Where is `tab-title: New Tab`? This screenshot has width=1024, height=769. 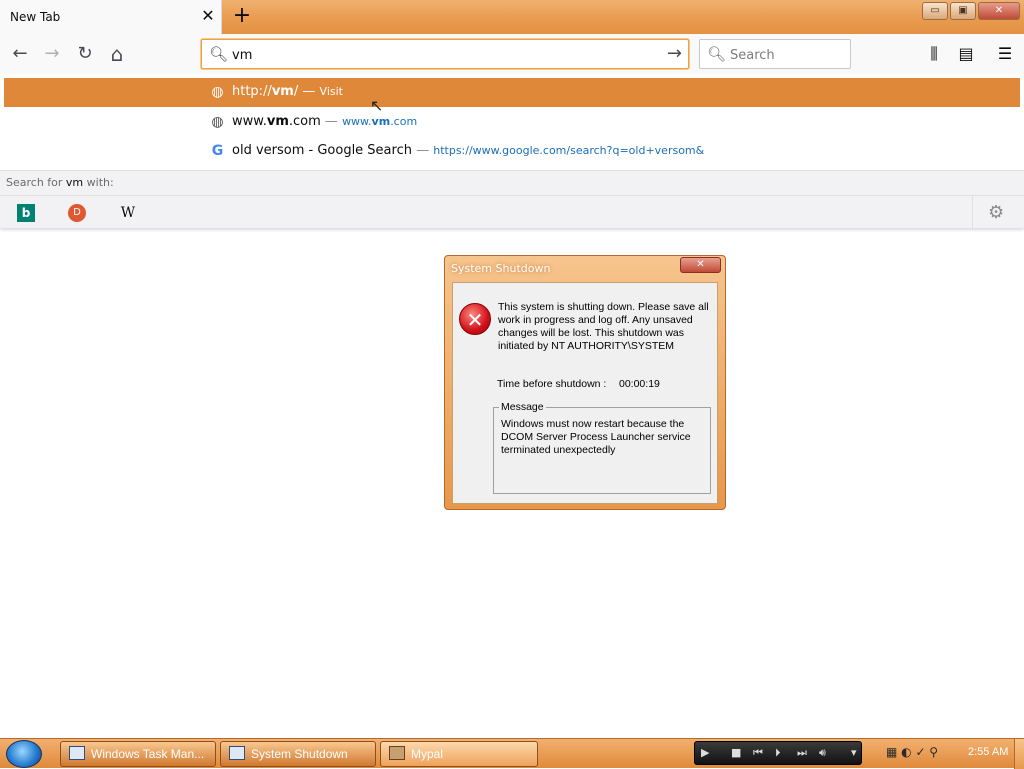
tab-title: New Tab is located at coordinates (35, 17).